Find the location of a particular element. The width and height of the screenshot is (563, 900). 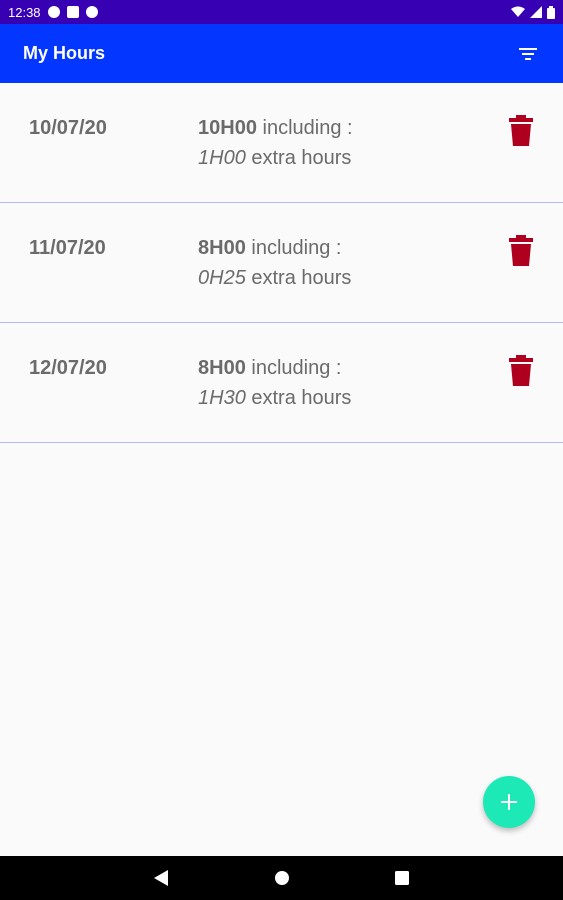

signal-icon is located at coordinates (536, 12).